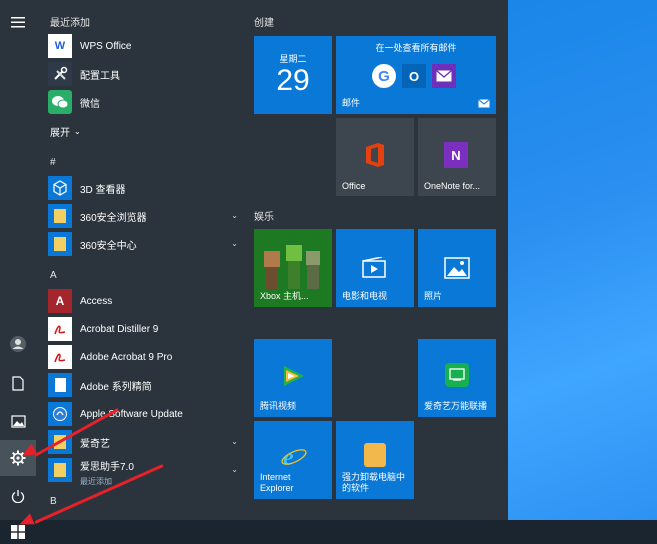  I want to click on app-label: WPS Office, so click(106, 46).